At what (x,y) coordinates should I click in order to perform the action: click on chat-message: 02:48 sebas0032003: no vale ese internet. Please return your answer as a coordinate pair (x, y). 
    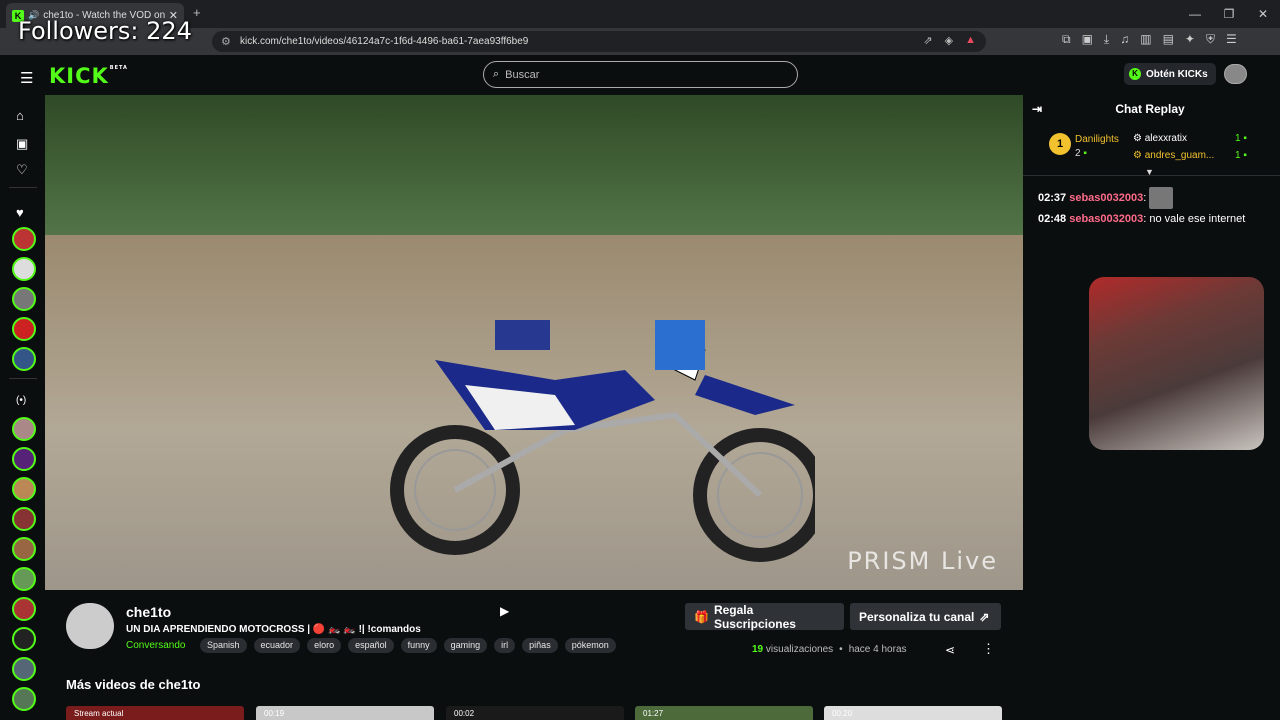
    Looking at the image, I should click on (1142, 219).